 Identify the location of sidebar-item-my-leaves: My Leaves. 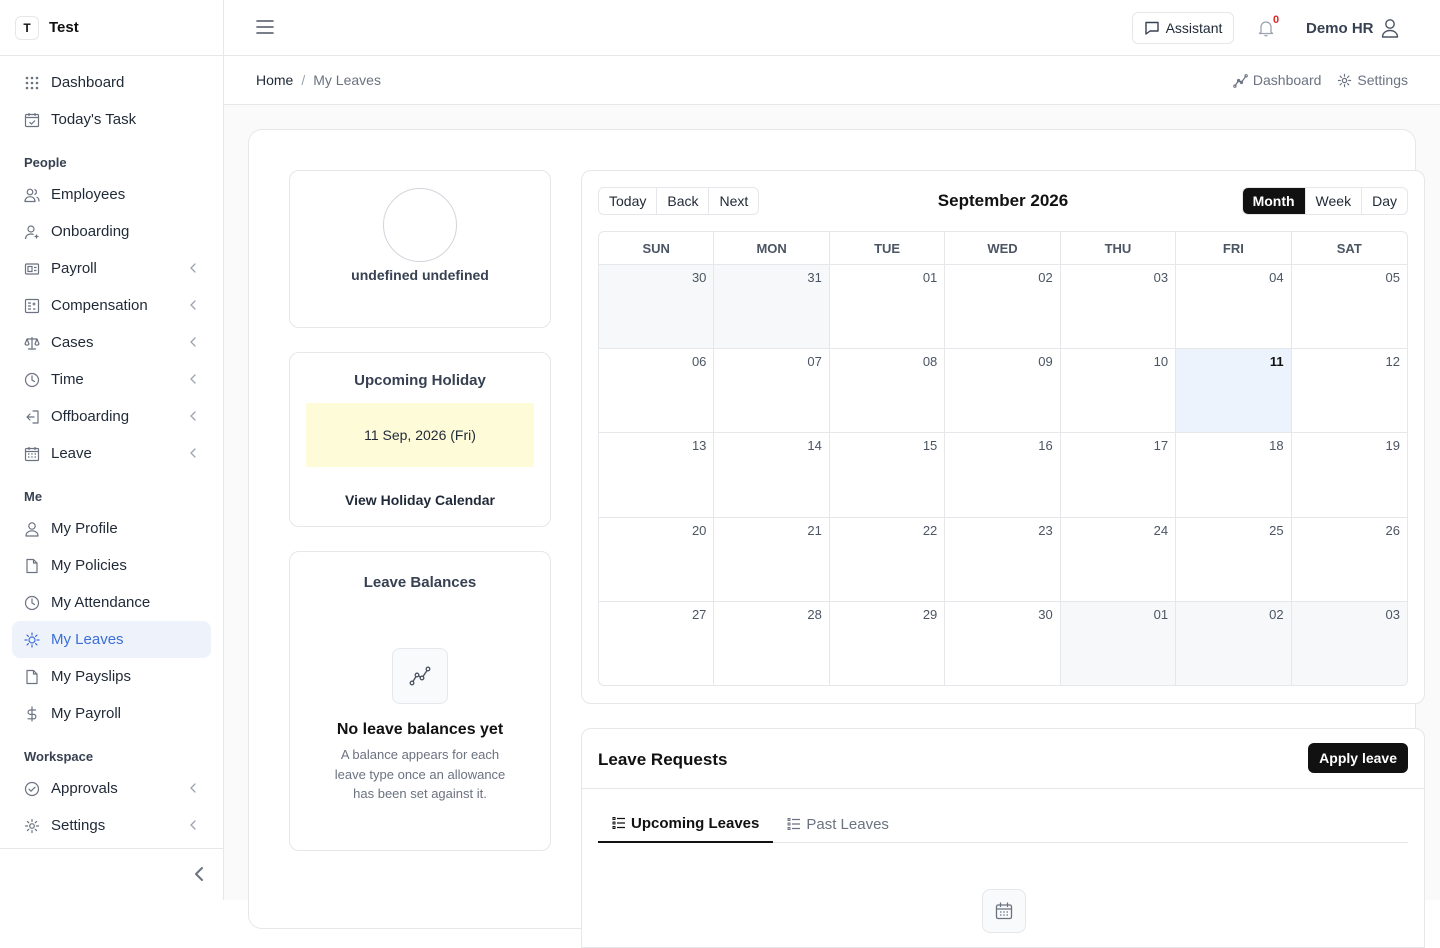
(111, 639).